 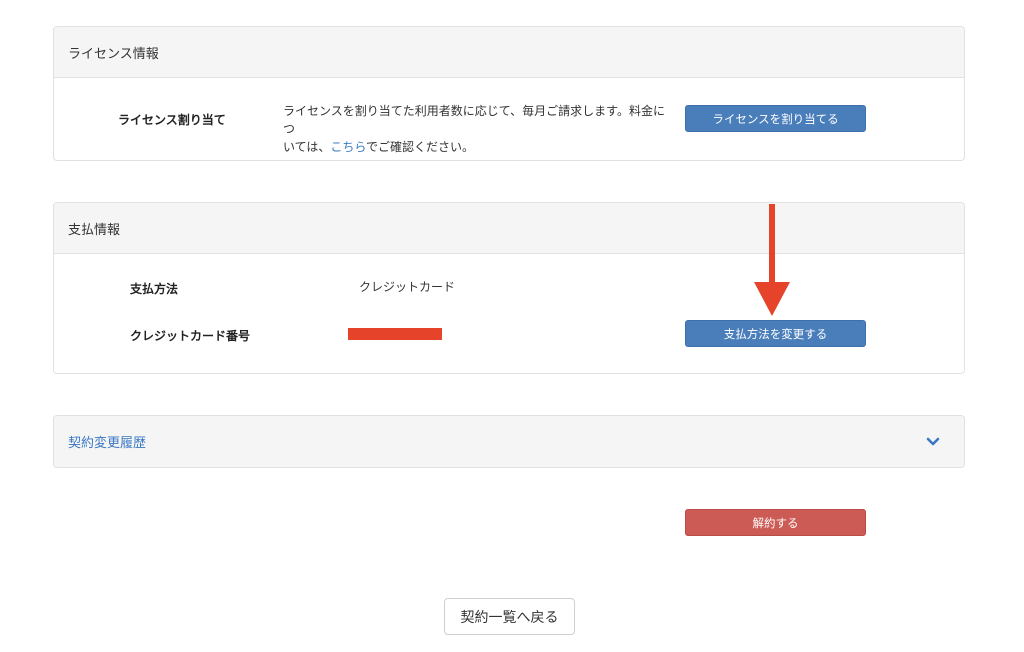 I want to click on payment-method-label: 支払方法, so click(x=154, y=289).